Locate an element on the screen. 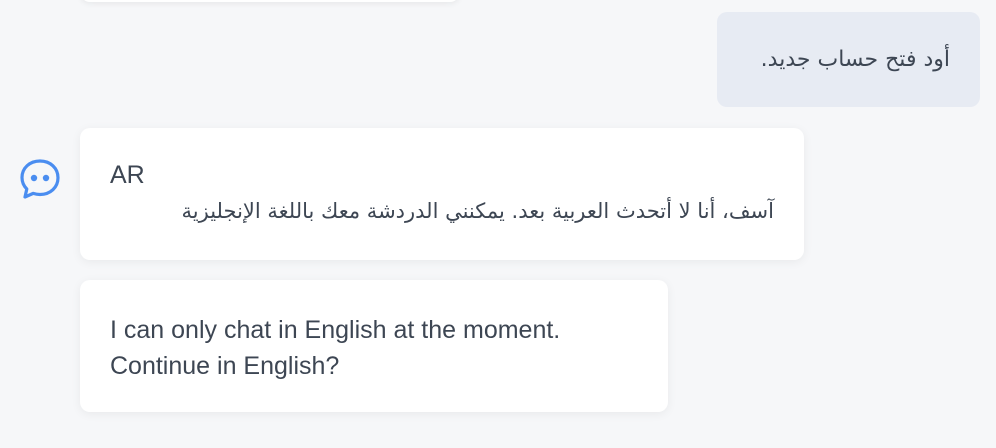 The height and width of the screenshot is (448, 996). chat-bubble-dots-icon is located at coordinates (40, 179).